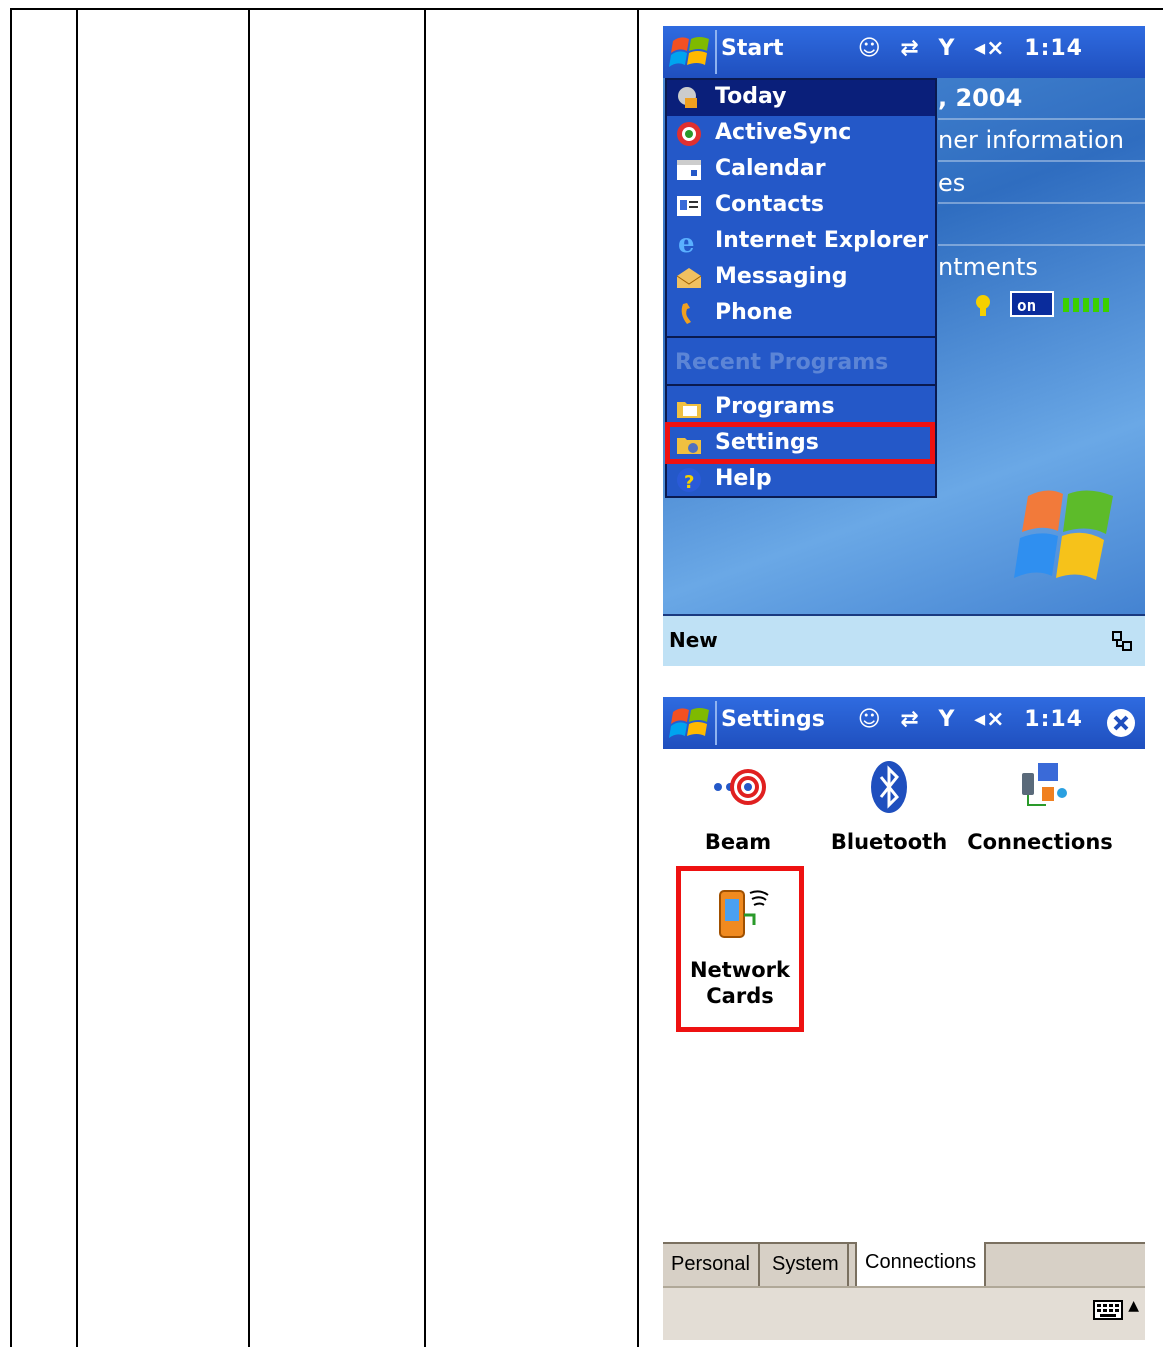  What do you see at coordinates (980, 98) in the screenshot?
I see `today-date: , 2004` at bounding box center [980, 98].